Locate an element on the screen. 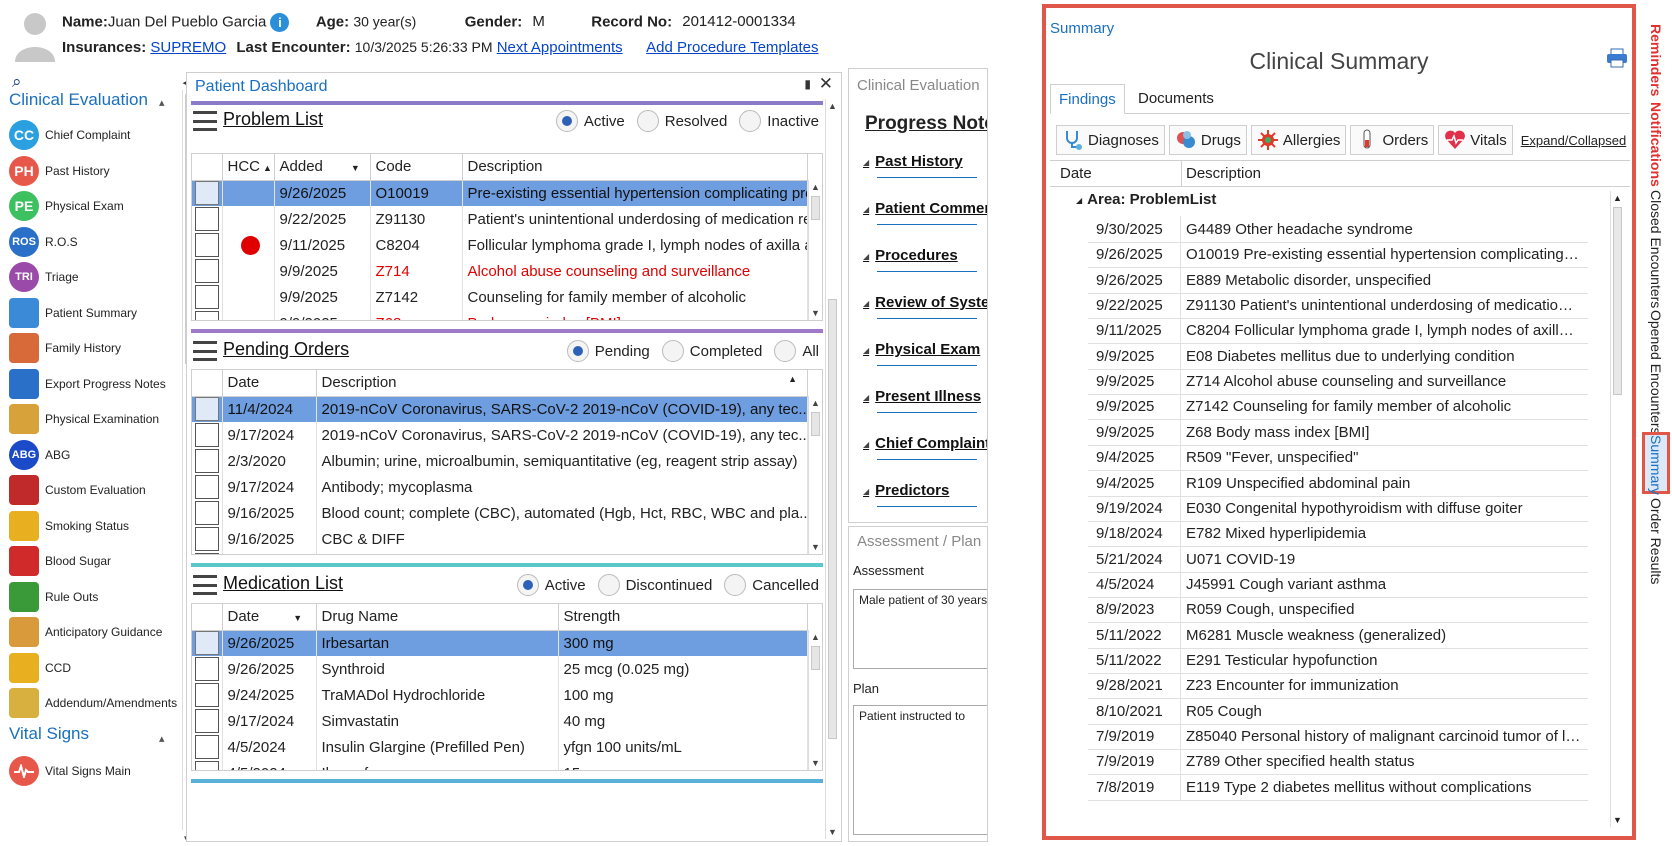 The image size is (1672, 846). column-header: Description ▲ is located at coordinates (562, 383).